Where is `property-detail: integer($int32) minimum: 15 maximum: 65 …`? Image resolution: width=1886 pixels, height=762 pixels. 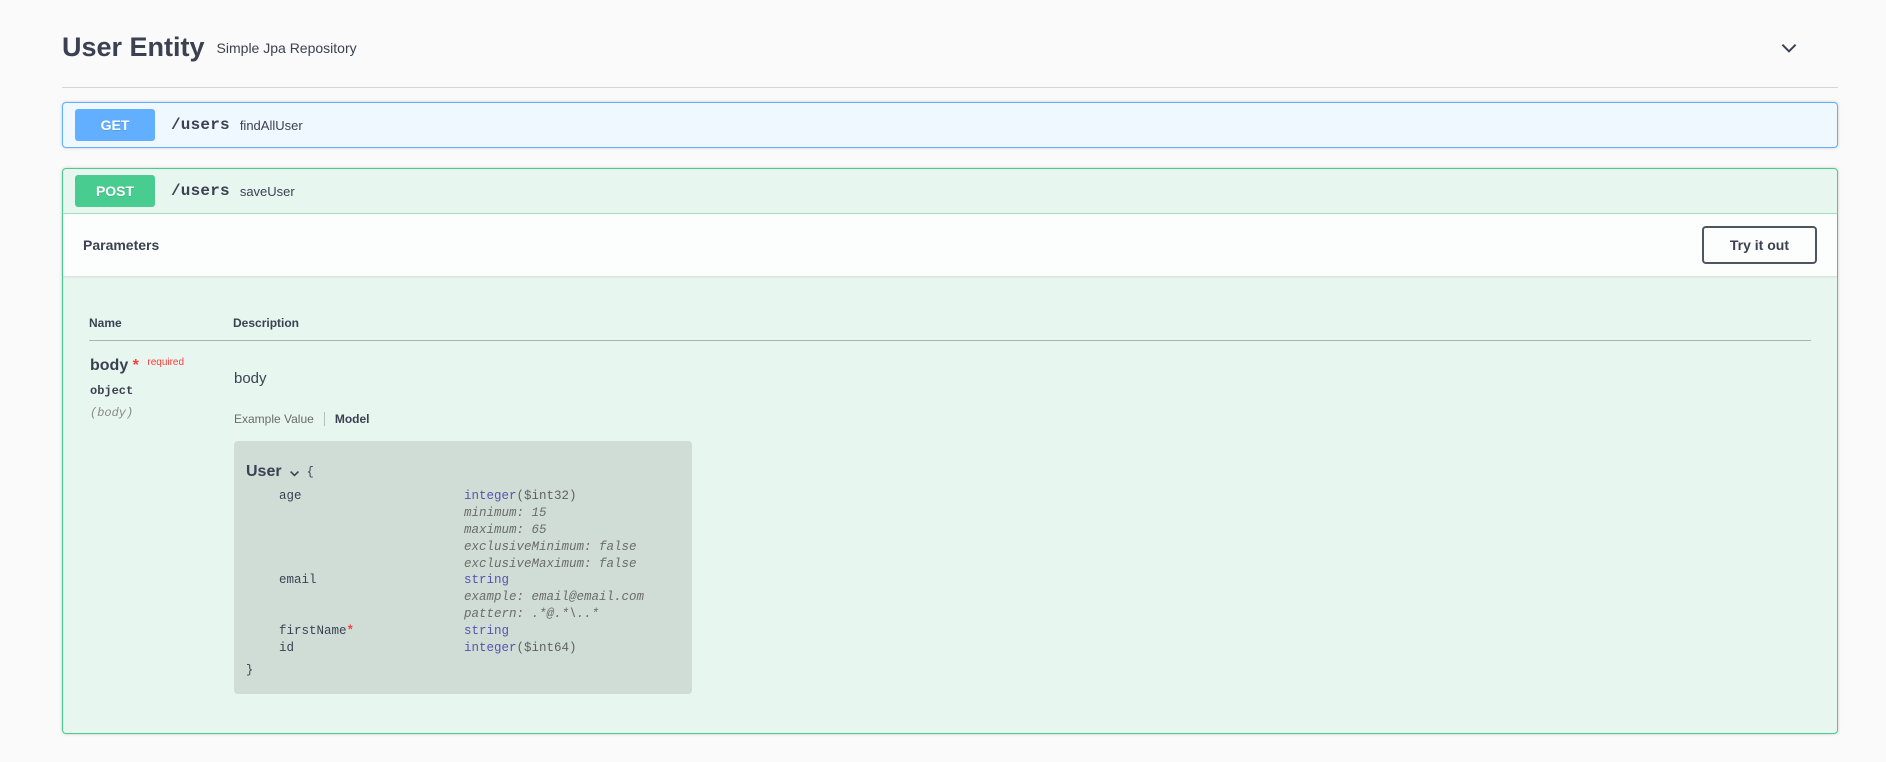
property-detail: integer($int32) minimum: 15 maximum: 65 … is located at coordinates (570, 530).